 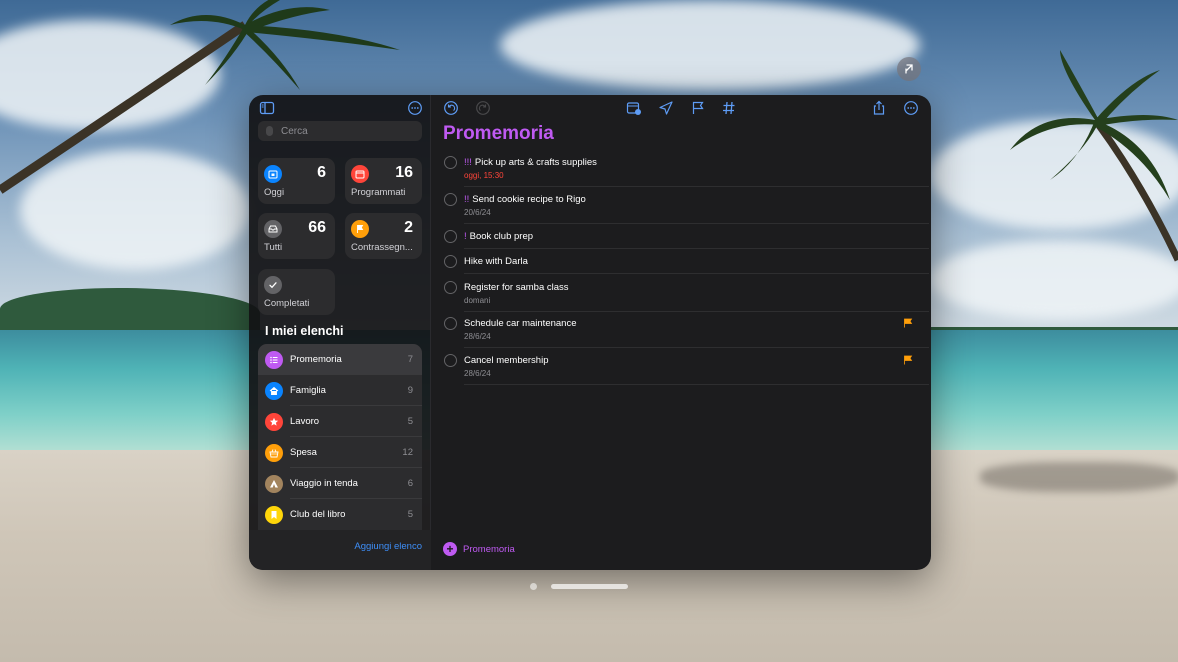 I want to click on sidebar-toggle-button, so click(x=267, y=108).